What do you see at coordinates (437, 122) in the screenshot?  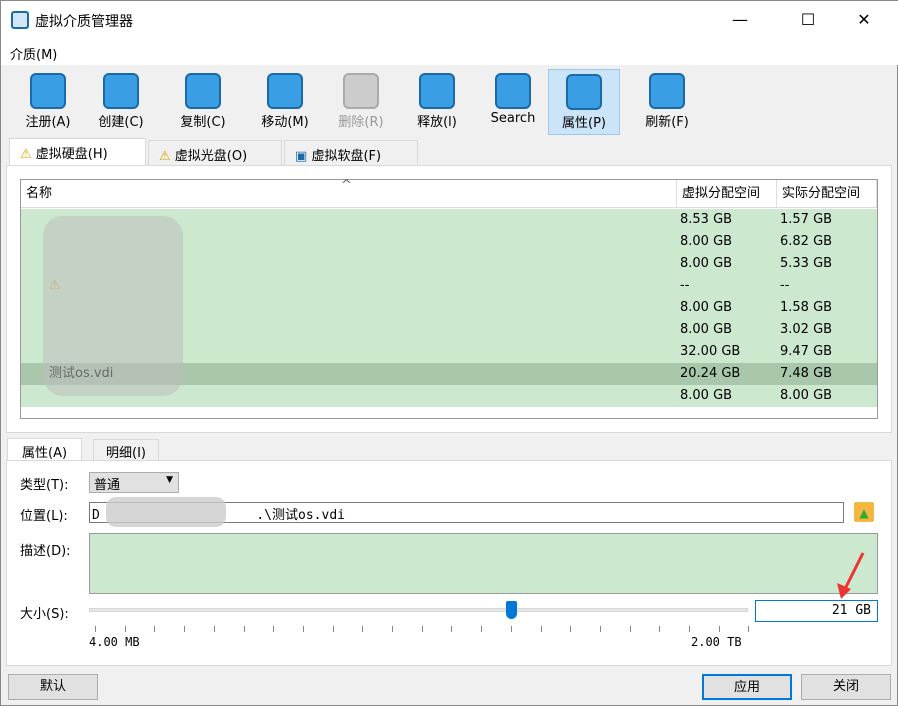 I see `toolbar-label: 释放(l)` at bounding box center [437, 122].